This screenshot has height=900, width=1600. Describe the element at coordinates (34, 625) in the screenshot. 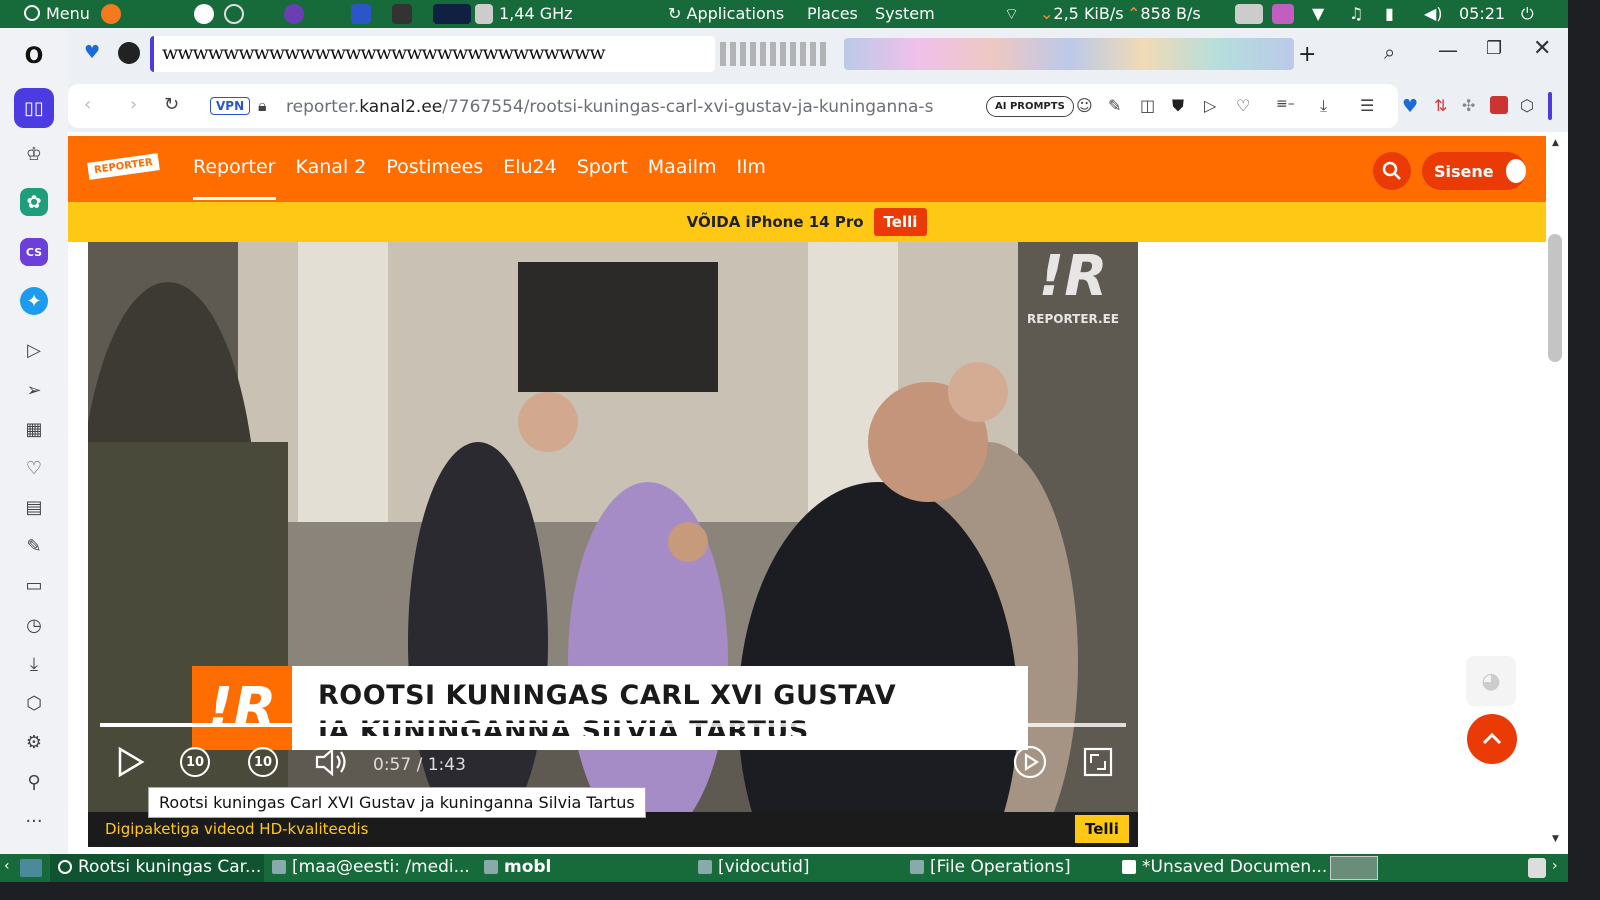

I see `history-icon: ◷` at that location.